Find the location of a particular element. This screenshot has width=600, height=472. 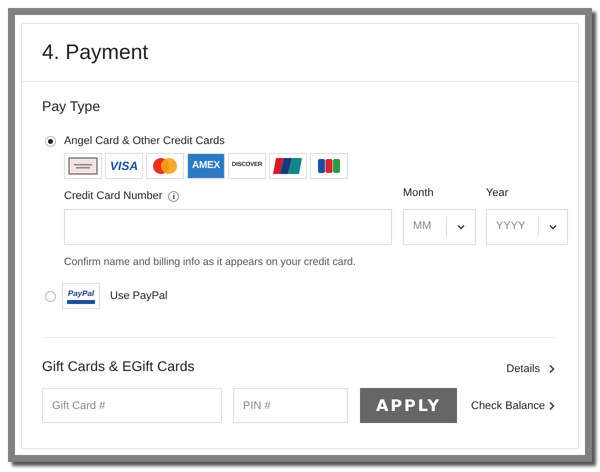

section-heading: Gift Cards & EGift Cards is located at coordinates (118, 366).